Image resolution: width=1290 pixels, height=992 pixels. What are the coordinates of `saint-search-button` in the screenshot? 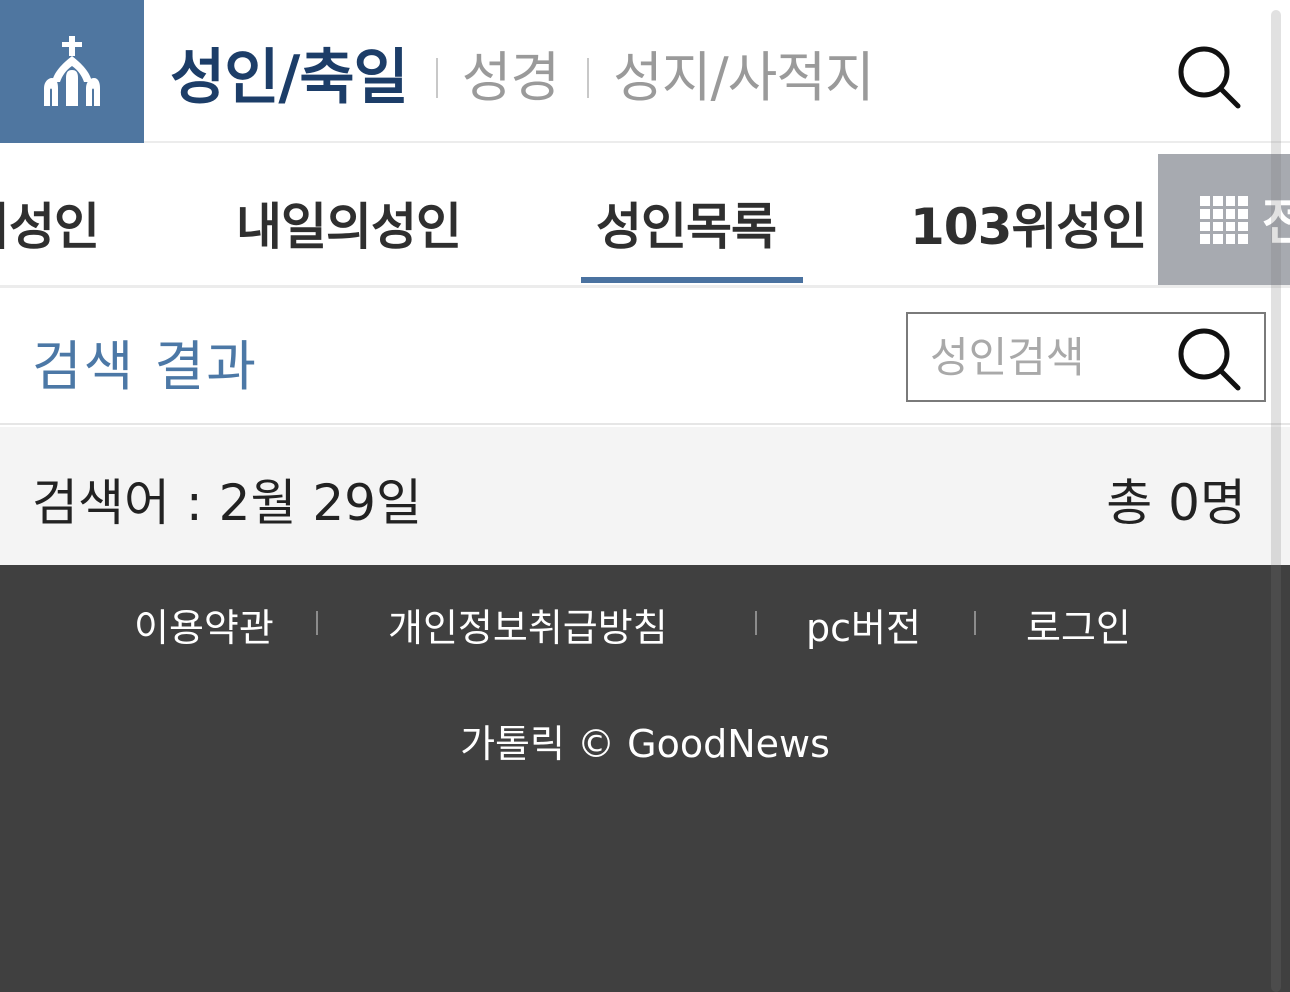 It's located at (1209, 359).